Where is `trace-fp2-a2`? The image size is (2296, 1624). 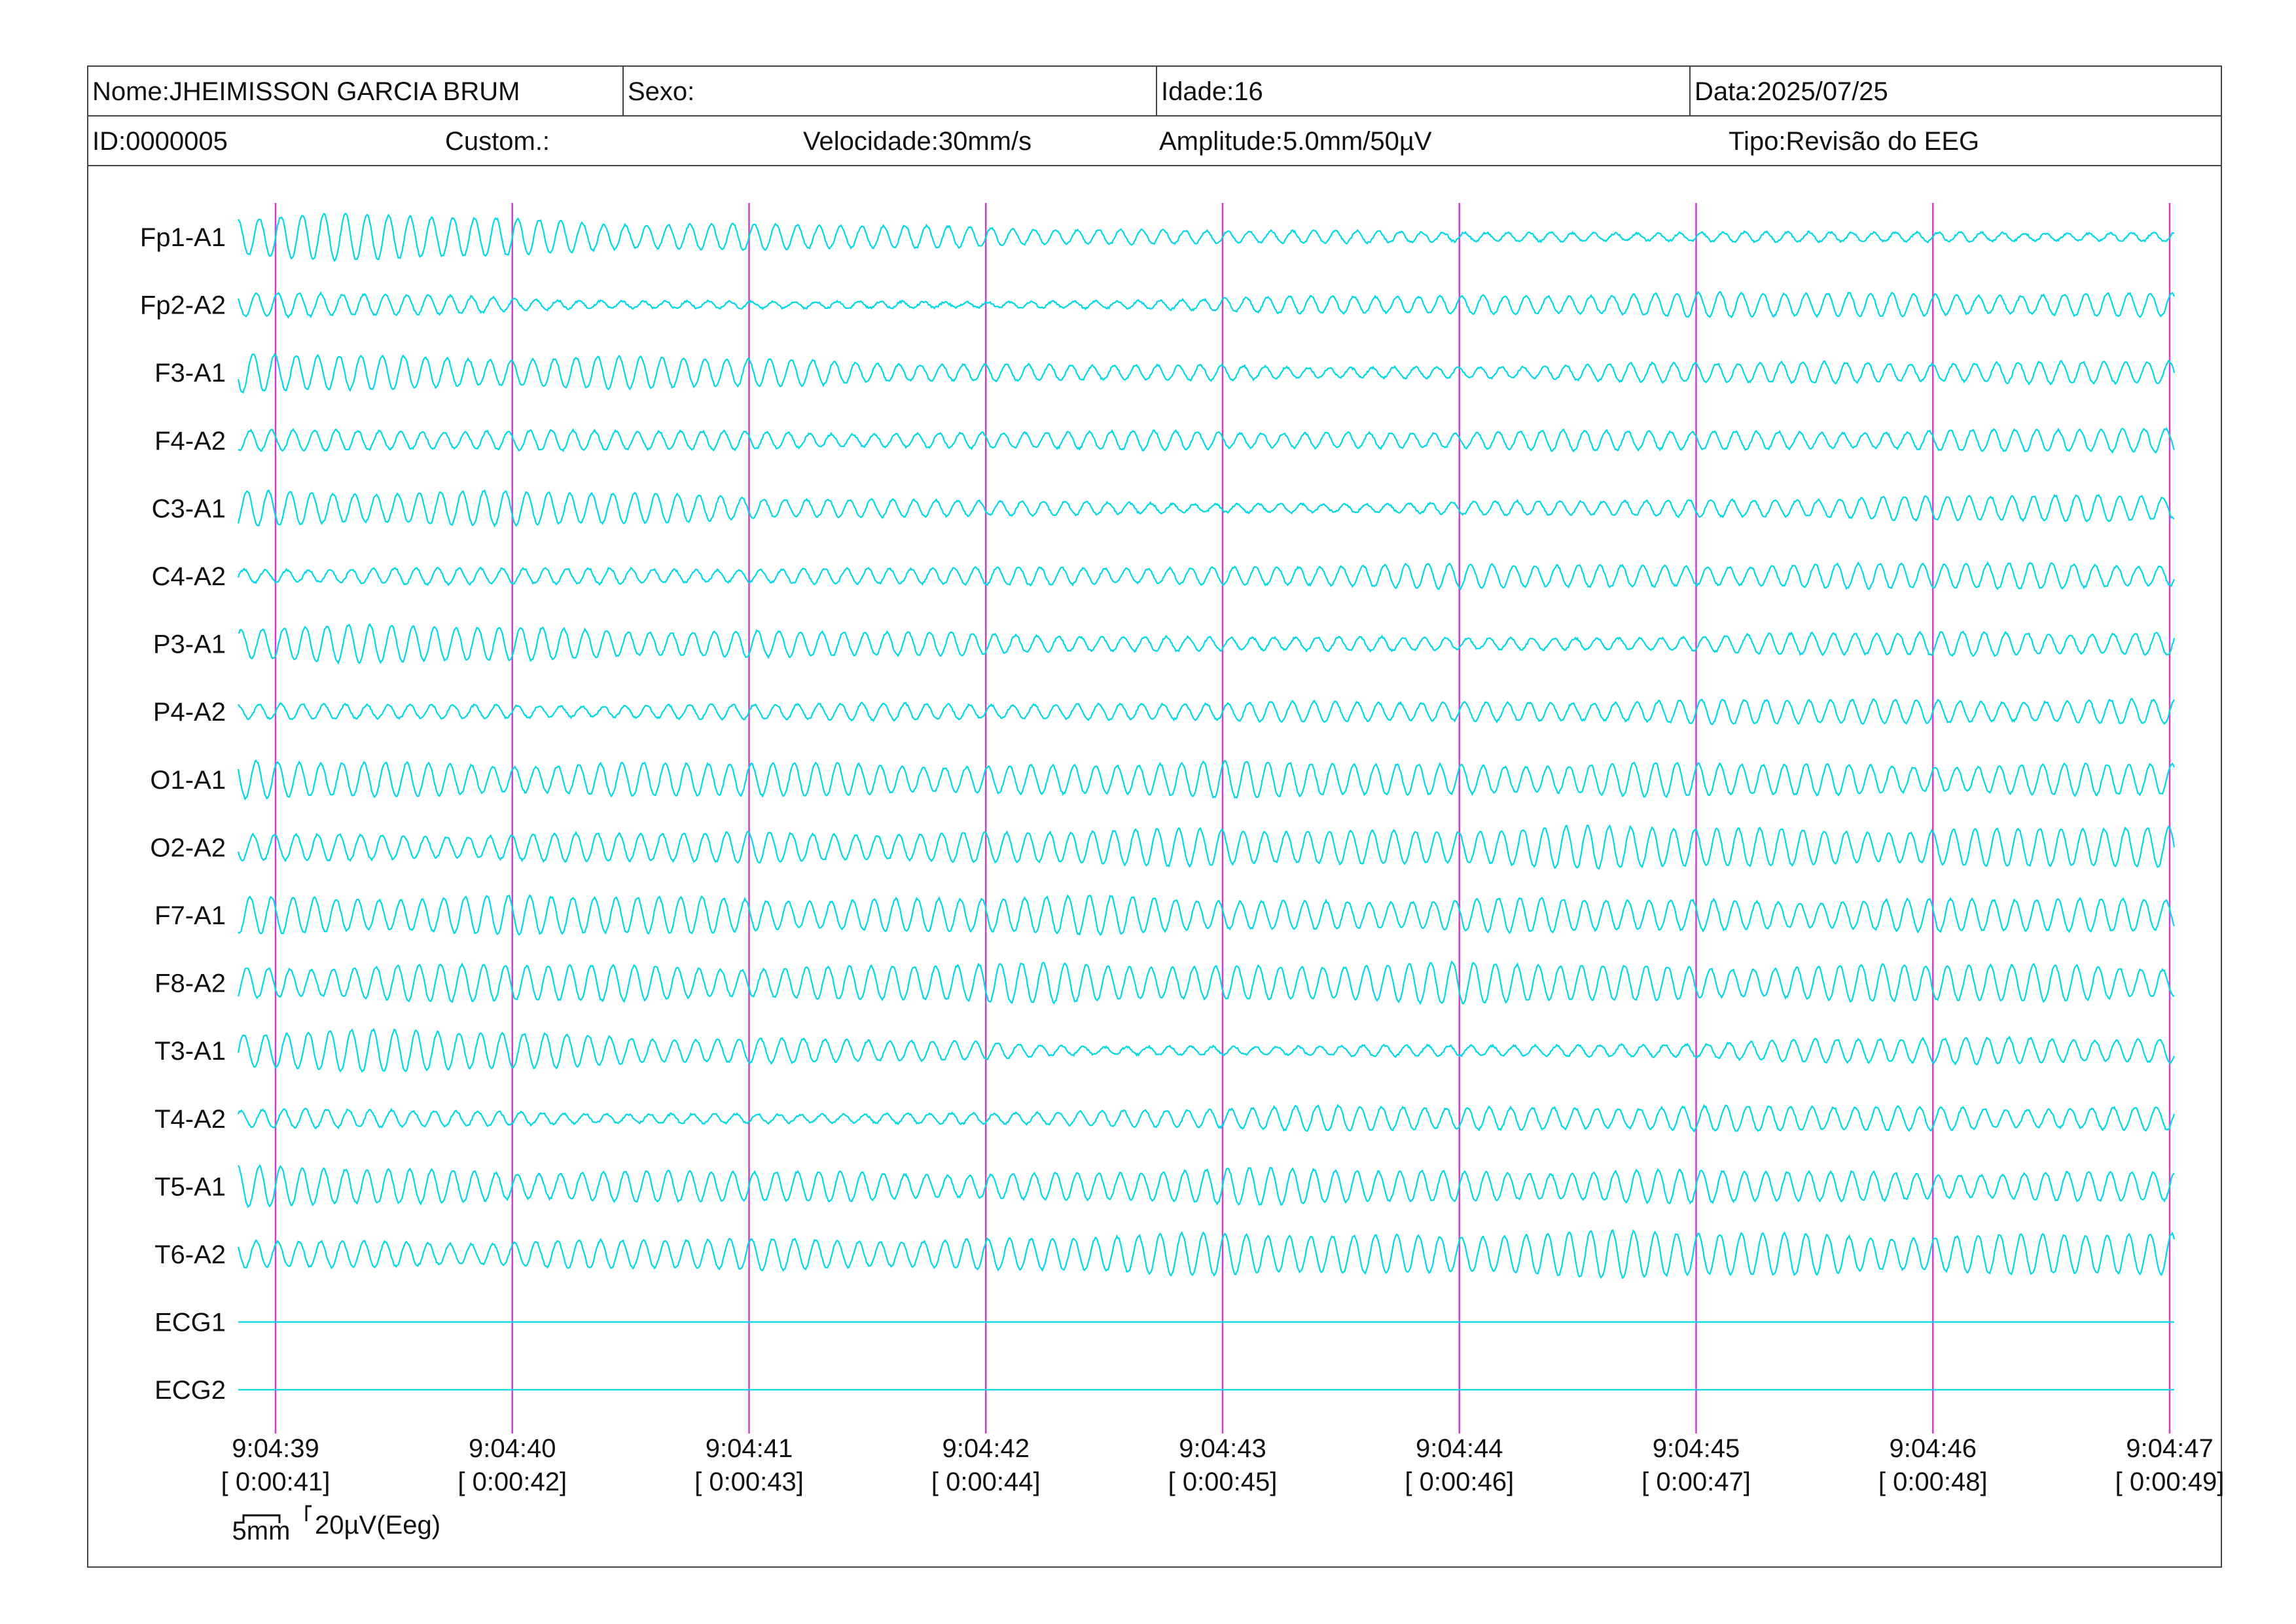
trace-fp2-a2 is located at coordinates (1206, 305).